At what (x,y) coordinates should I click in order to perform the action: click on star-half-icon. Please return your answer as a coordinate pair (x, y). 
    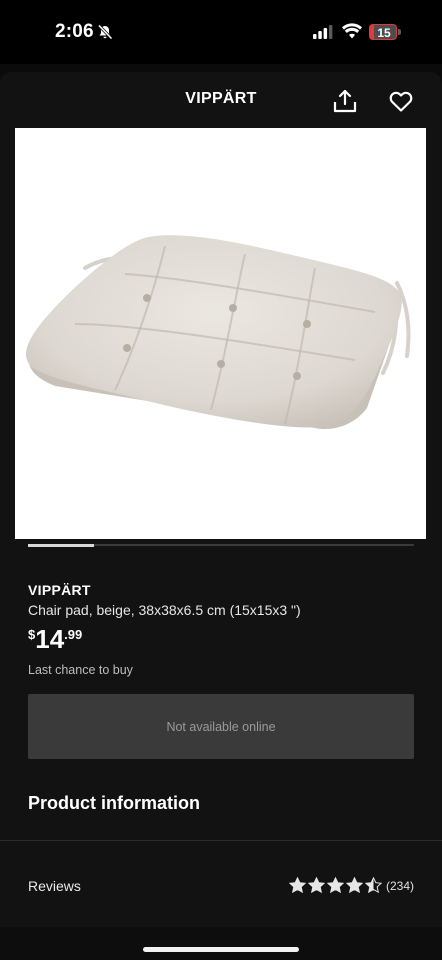
    Looking at the image, I should click on (373, 885).